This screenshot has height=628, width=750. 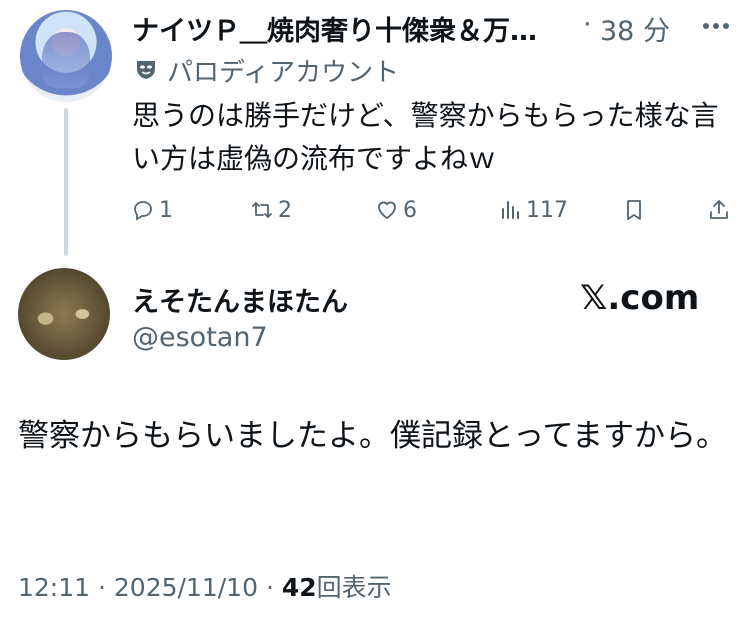 I want to click on views-button: 117, so click(x=533, y=210).